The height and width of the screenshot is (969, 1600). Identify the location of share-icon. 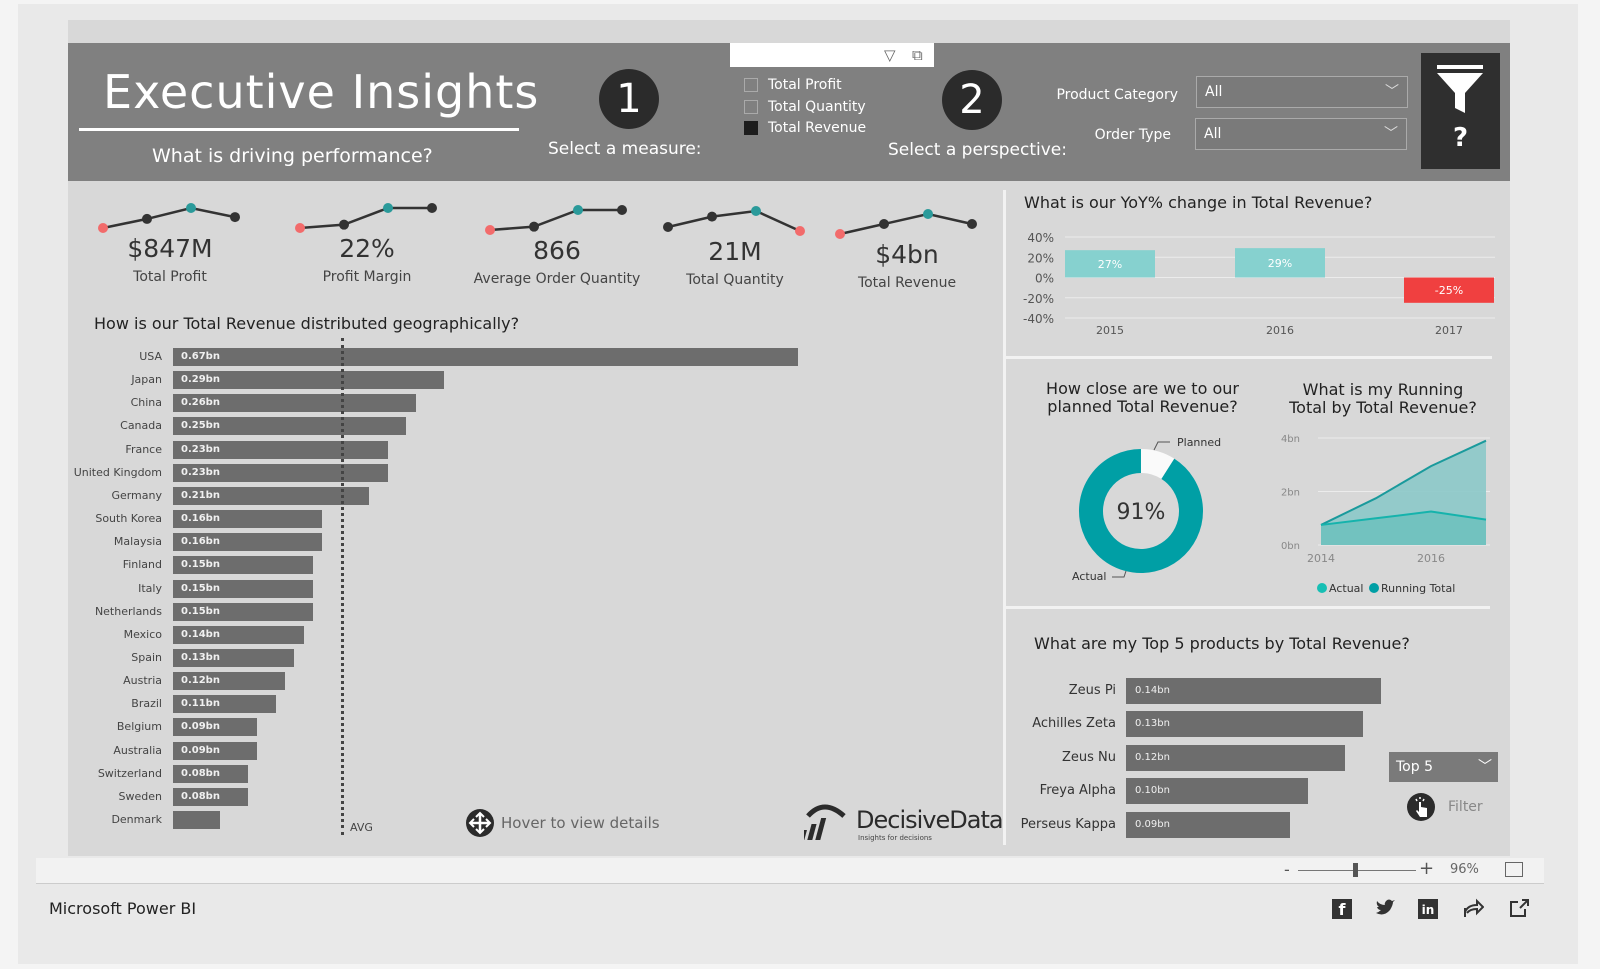
(1473, 908).